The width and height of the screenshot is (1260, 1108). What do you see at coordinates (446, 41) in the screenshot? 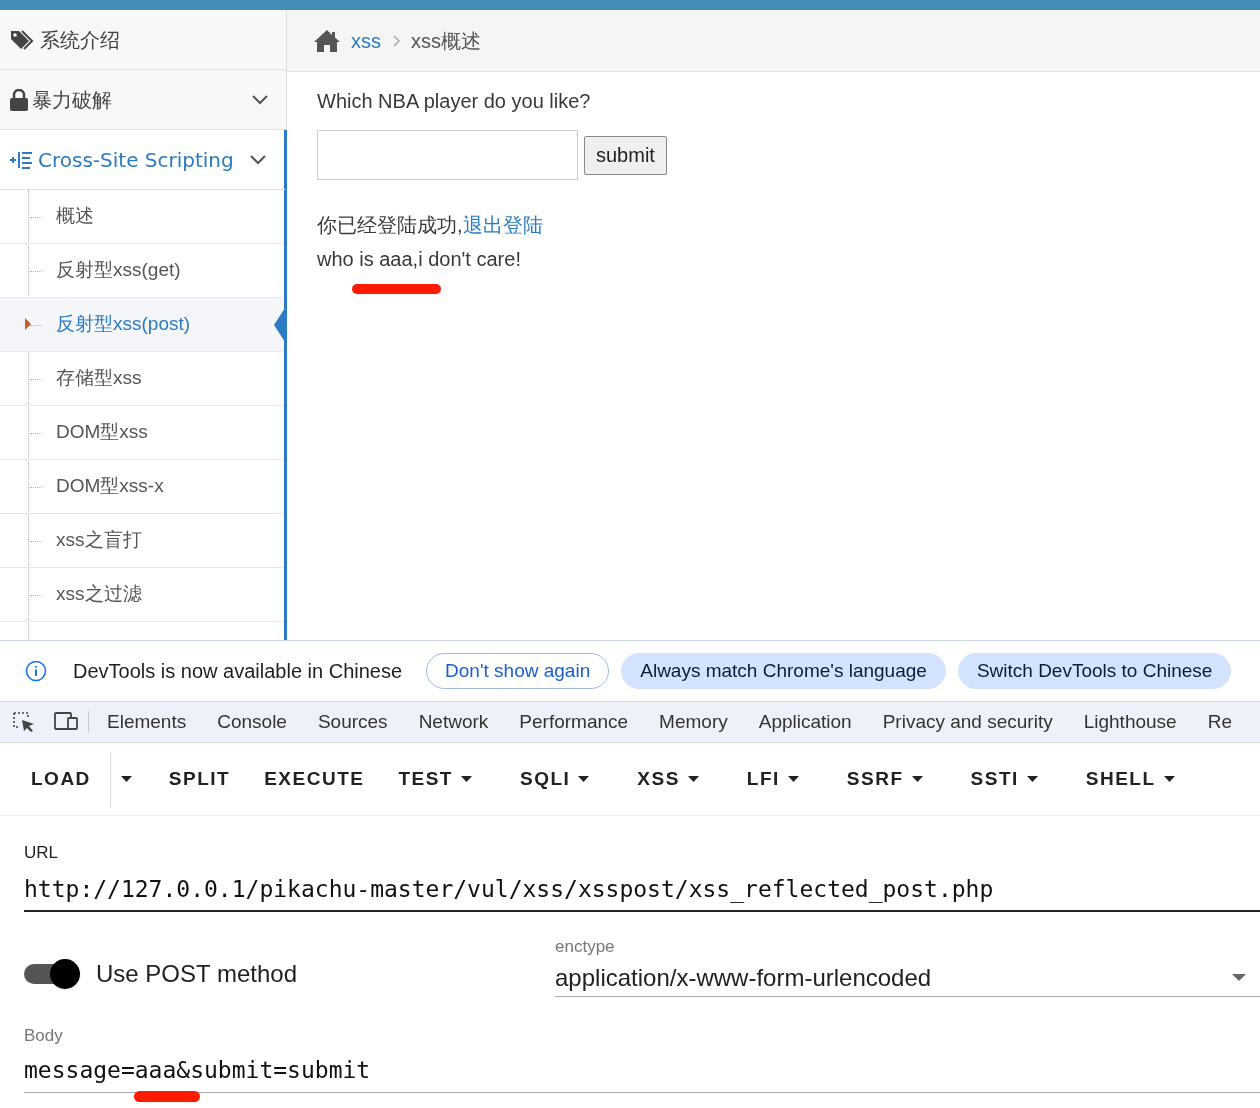
I see `breadcrumb-current: xss概述` at bounding box center [446, 41].